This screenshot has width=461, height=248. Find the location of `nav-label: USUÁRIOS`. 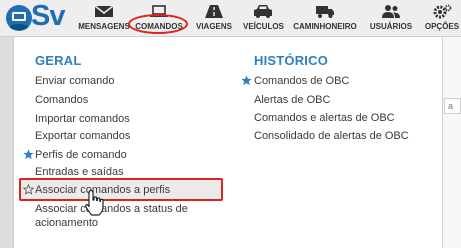

nav-label: USUÁRIOS is located at coordinates (391, 26).